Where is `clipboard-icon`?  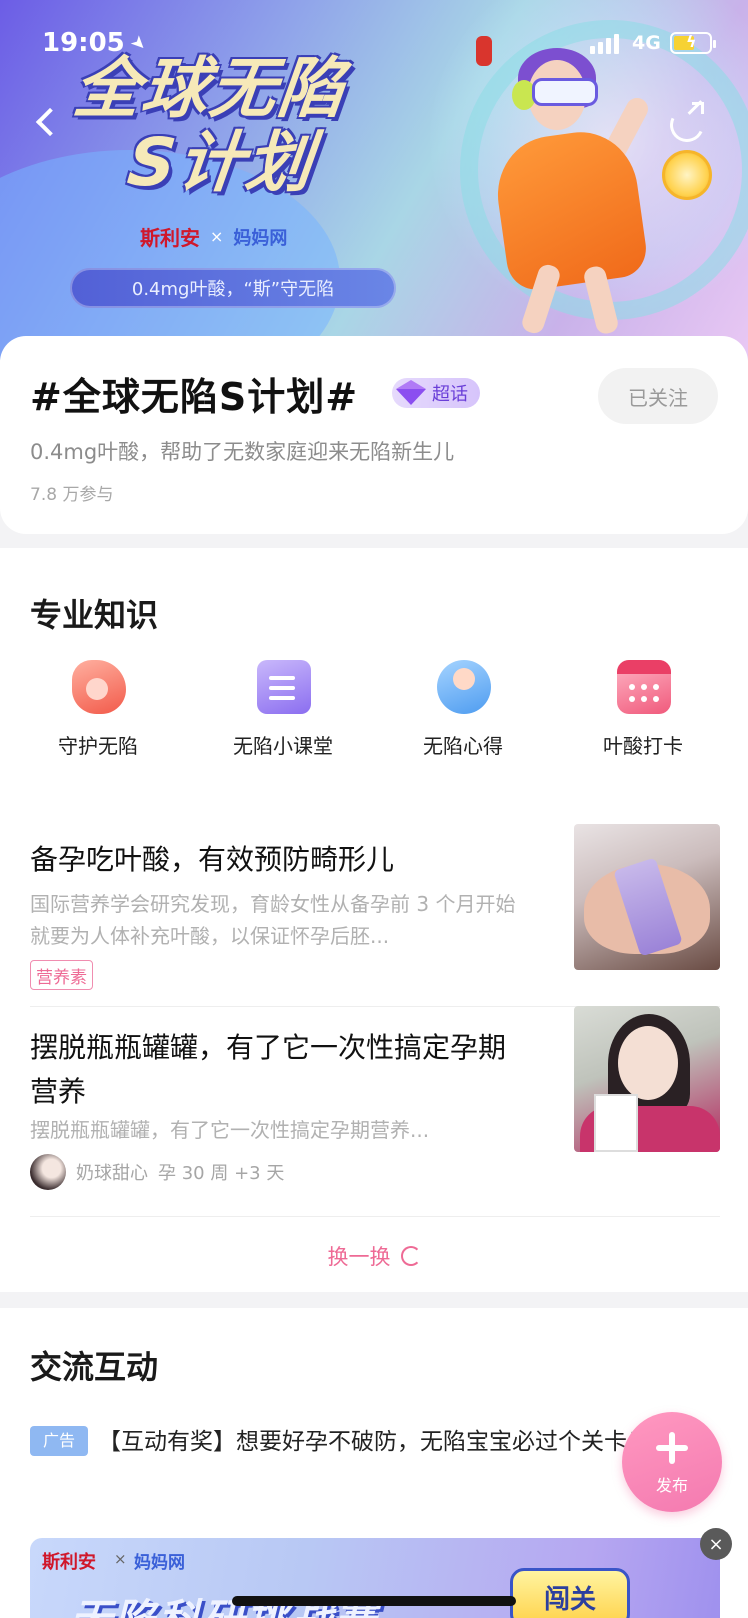 clipboard-icon is located at coordinates (284, 687).